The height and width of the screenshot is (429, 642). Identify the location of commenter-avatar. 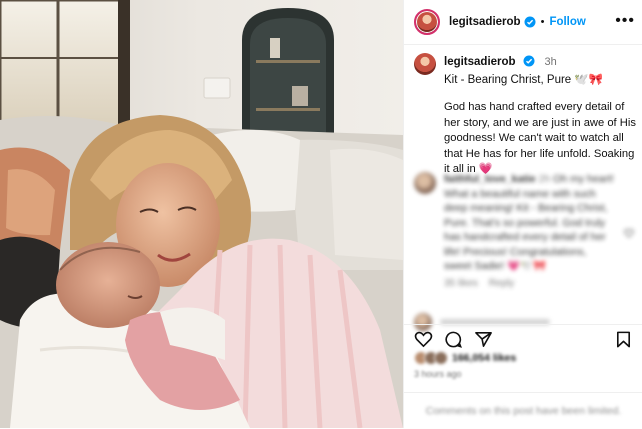
(425, 183).